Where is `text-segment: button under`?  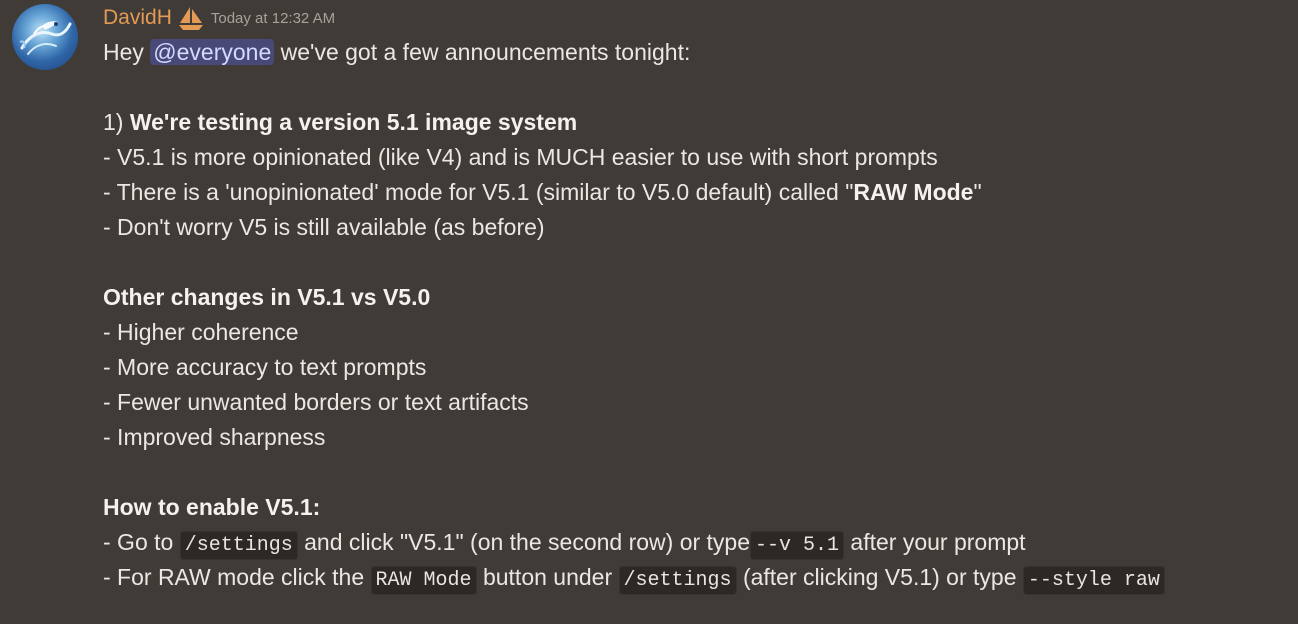 text-segment: button under is located at coordinates (547, 577).